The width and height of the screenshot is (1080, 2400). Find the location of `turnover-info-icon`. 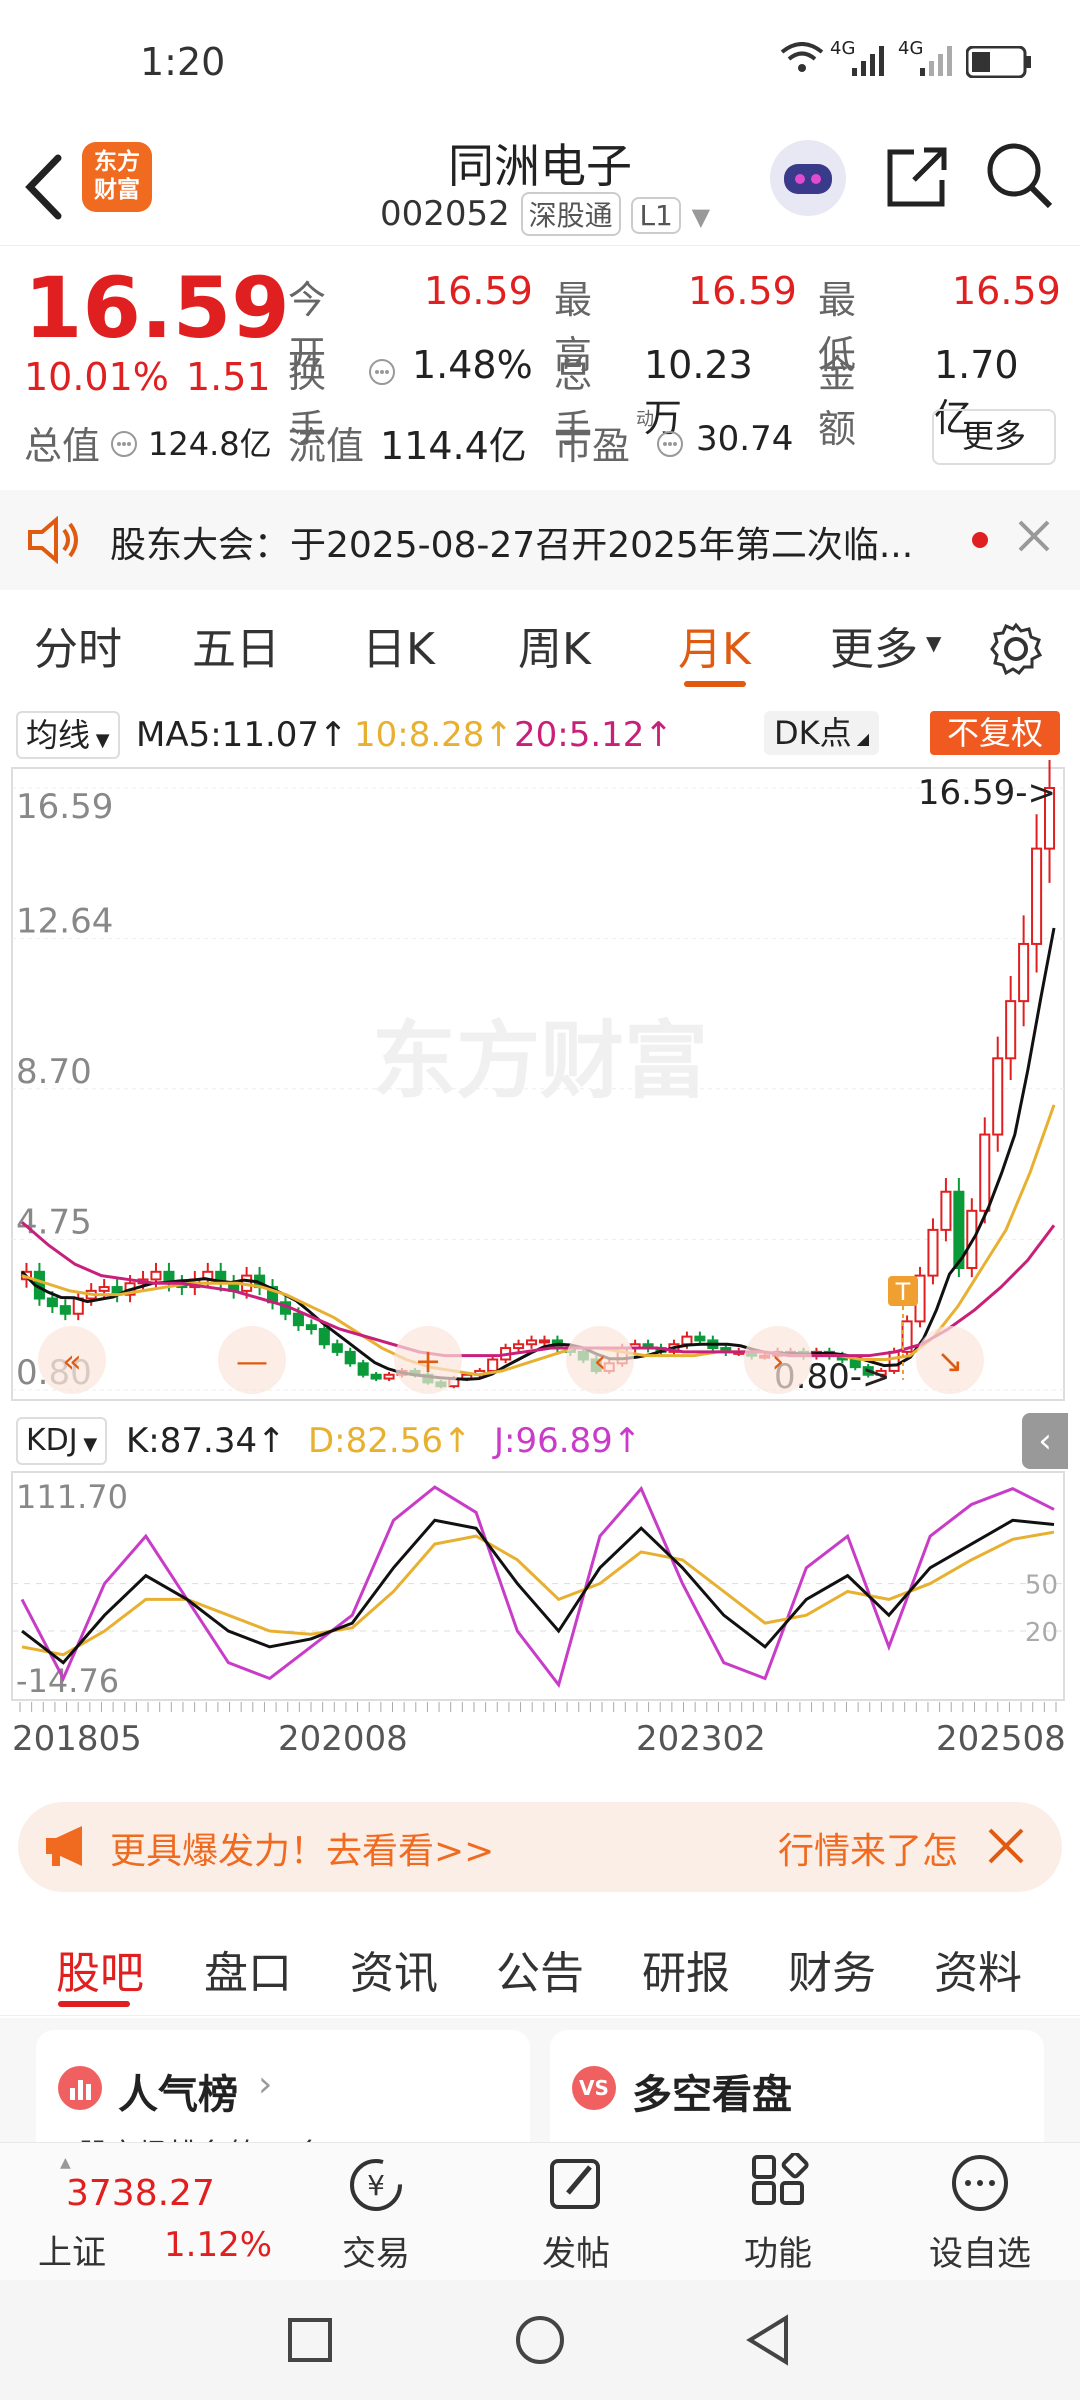

turnover-info-icon is located at coordinates (382, 373).